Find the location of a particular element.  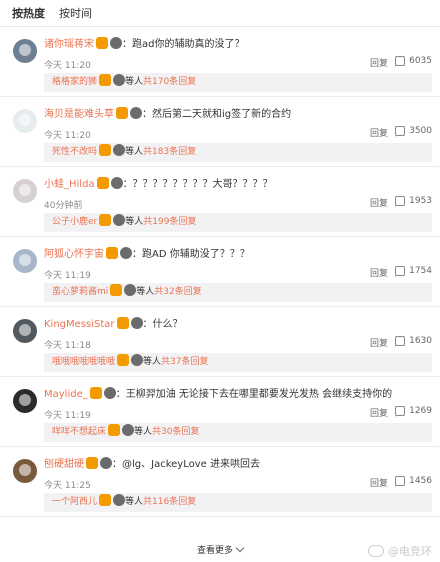

like-button: 1754 is located at coordinates (413, 271).